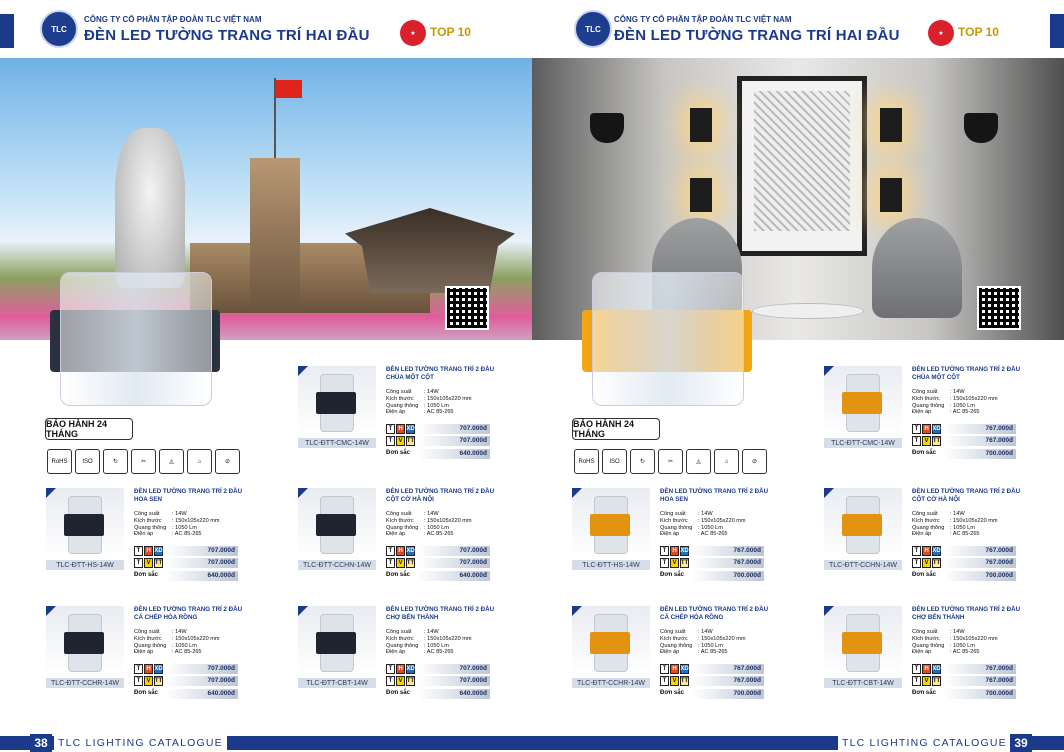 The height and width of the screenshot is (752, 1064). Describe the element at coordinates (400, 520) in the screenshot. I see `spec-label: Kích thước` at that location.